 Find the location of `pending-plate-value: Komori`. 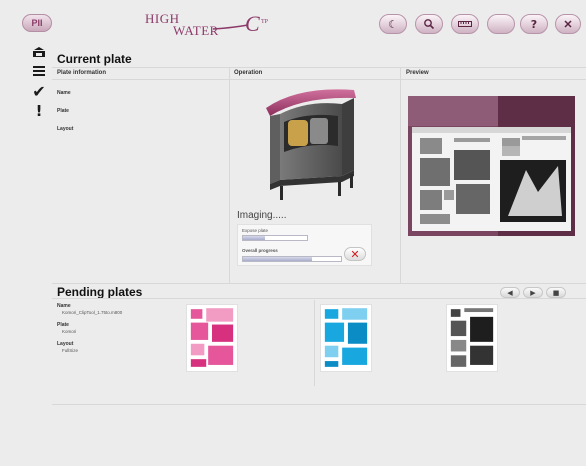

pending-plate-value: Komori is located at coordinates (69, 331).